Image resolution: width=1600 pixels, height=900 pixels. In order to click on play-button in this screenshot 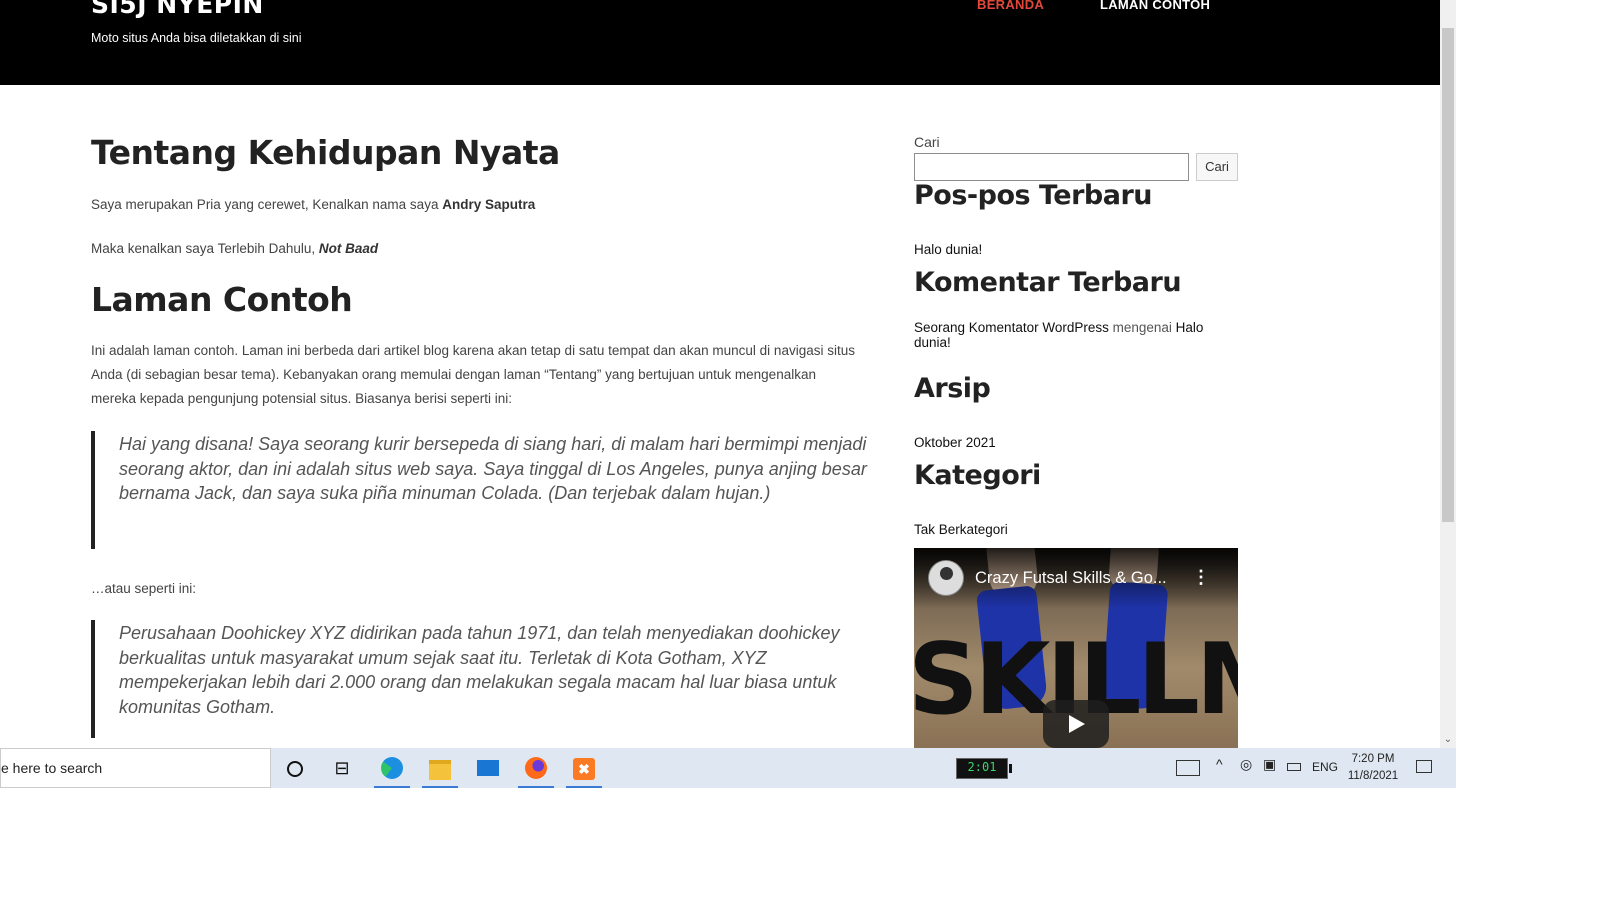, I will do `click(1076, 724)`.